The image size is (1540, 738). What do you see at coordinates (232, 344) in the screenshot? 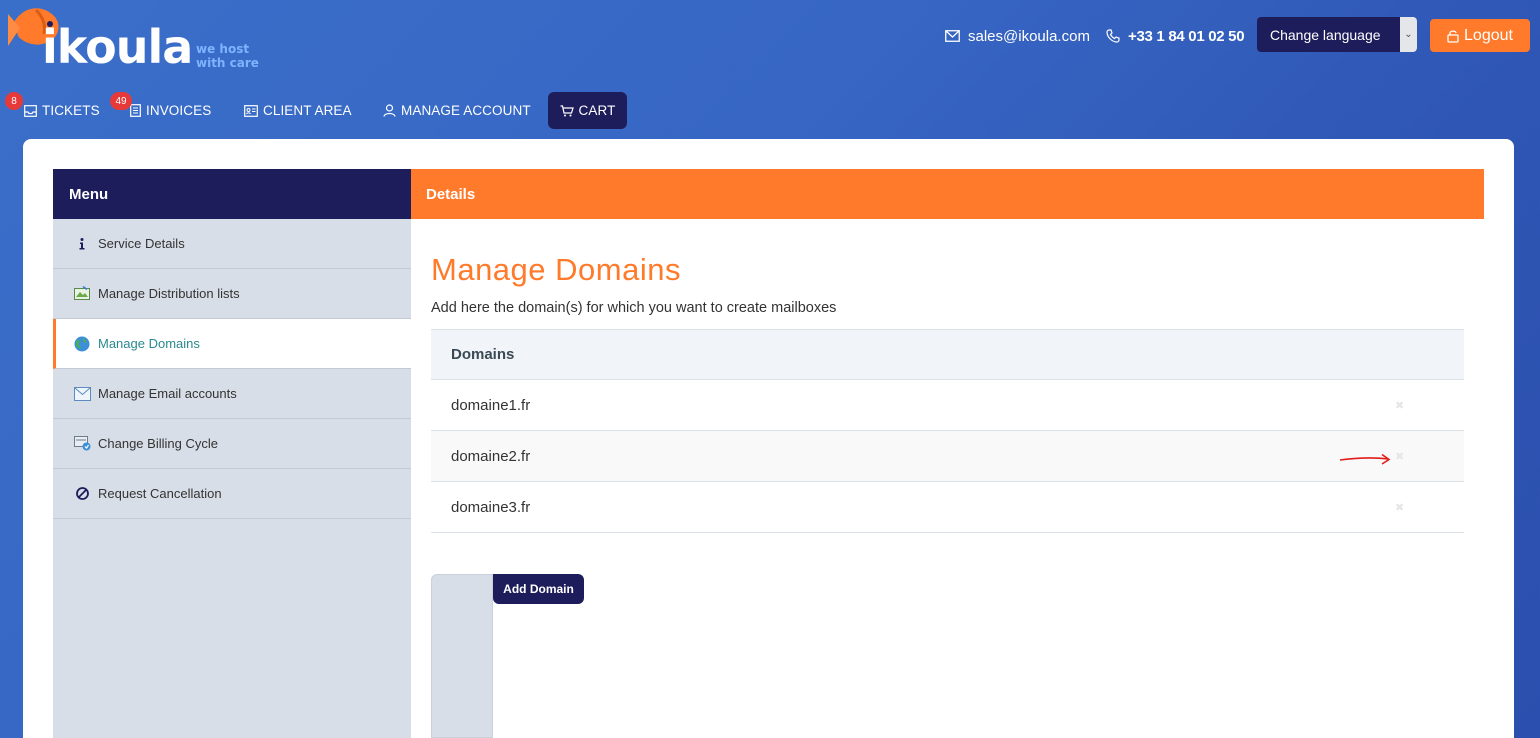
I see `sidebar-item-manage-domains: Manage Domains` at bounding box center [232, 344].